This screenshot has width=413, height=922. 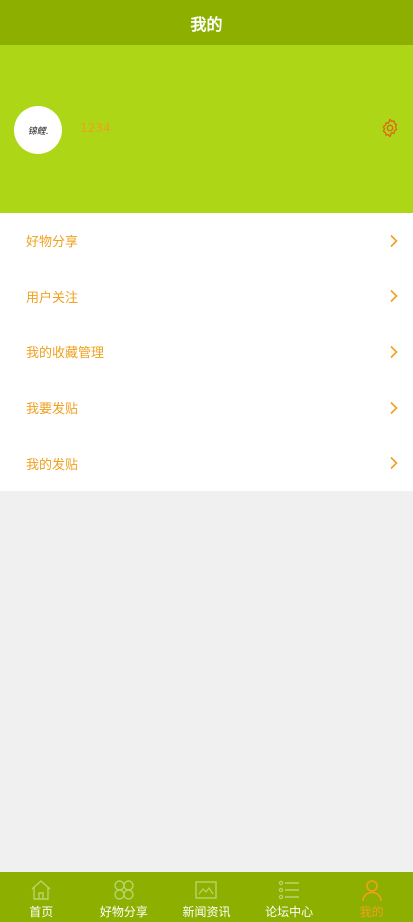 What do you see at coordinates (206, 297) in the screenshot?
I see `menu-item-follow: 用户关注` at bounding box center [206, 297].